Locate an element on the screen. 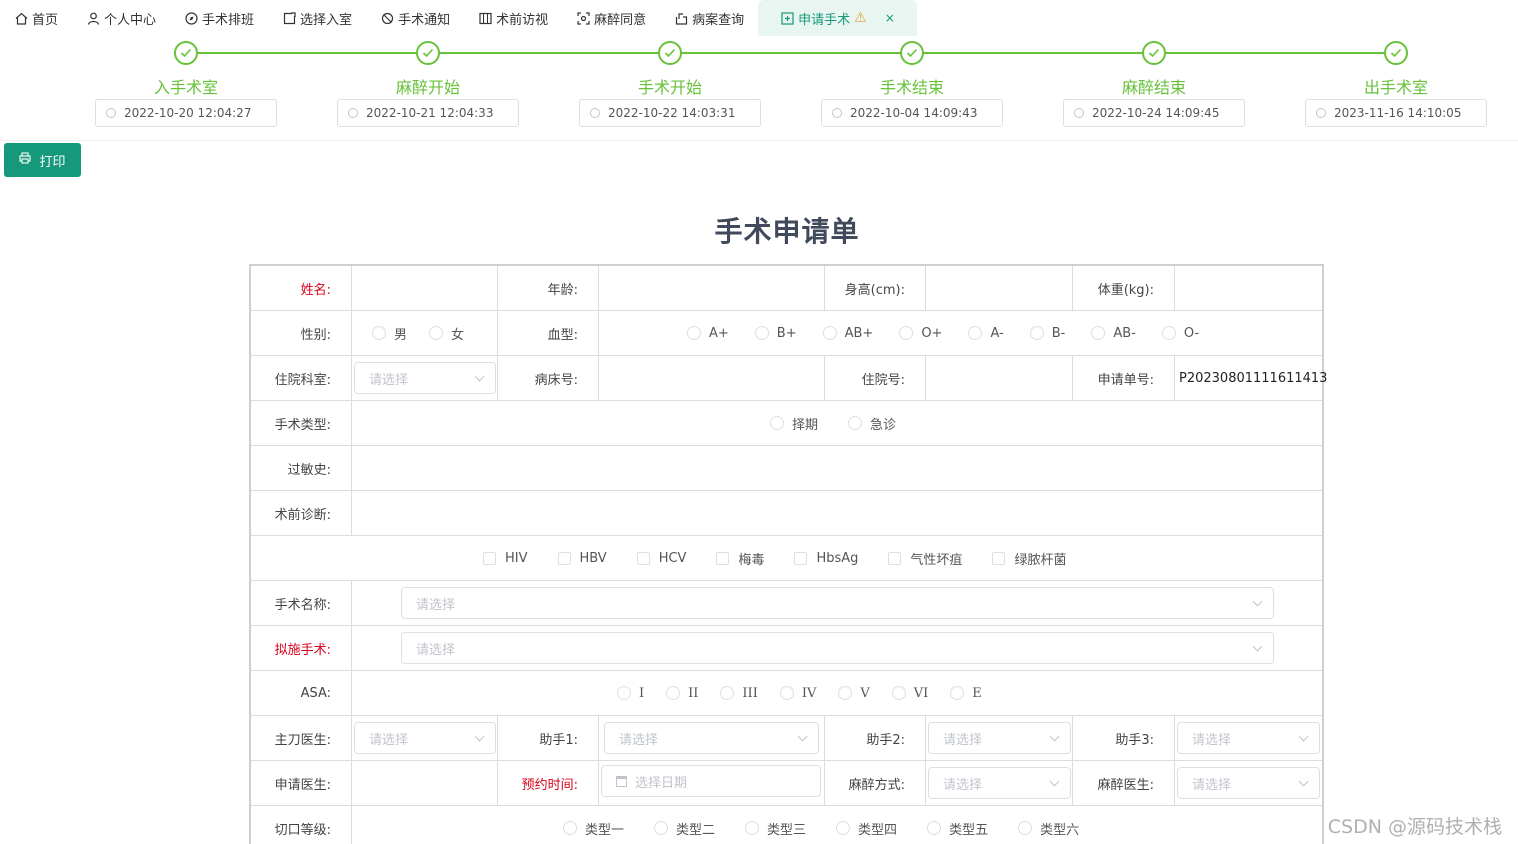 This screenshot has width=1518, height=844. asa-e-radio: E is located at coordinates (966, 693).